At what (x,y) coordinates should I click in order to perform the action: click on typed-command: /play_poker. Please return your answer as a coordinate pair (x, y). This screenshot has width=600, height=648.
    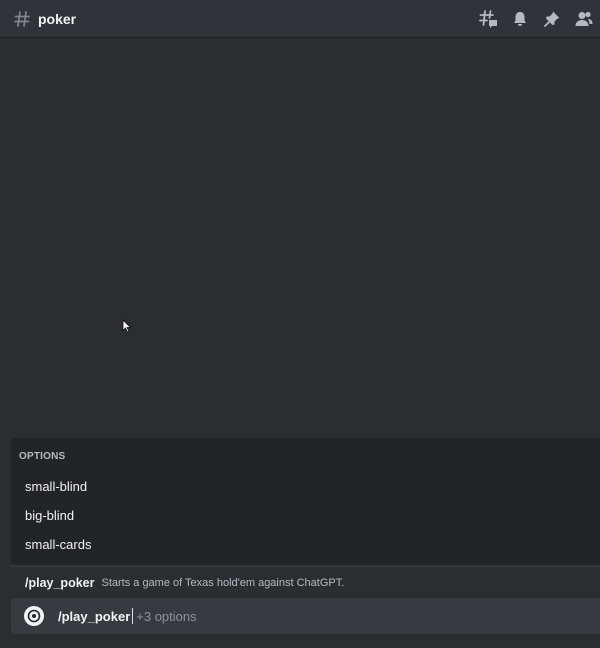
    Looking at the image, I should click on (94, 616).